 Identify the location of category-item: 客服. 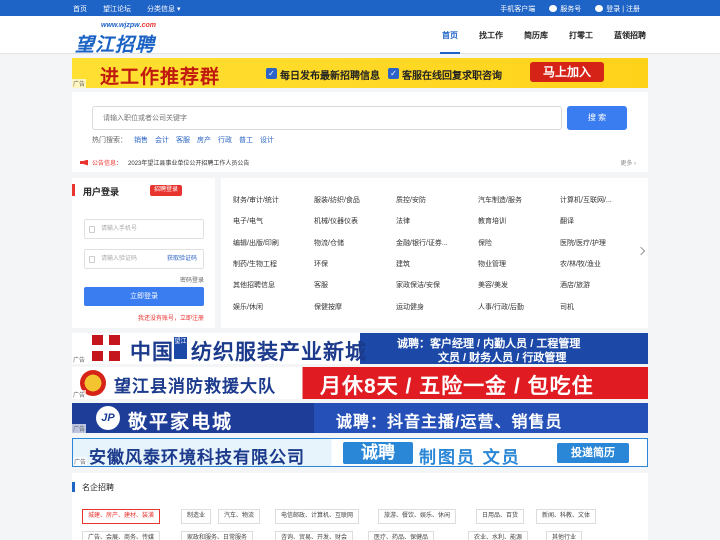
(351, 285).